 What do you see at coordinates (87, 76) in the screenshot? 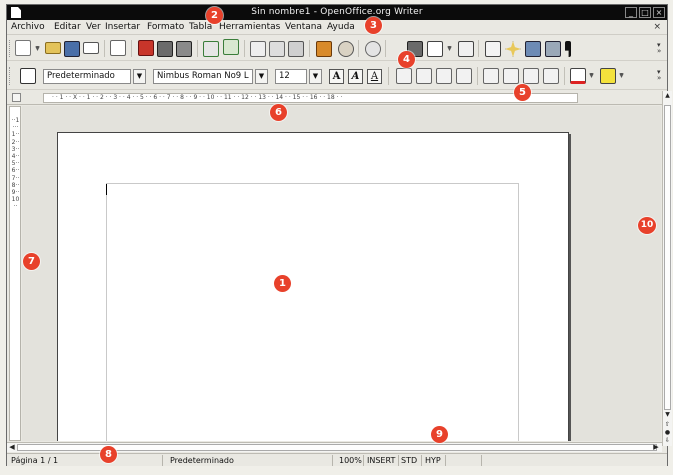
I see `paragraph-style-combo: Predeterminado` at bounding box center [87, 76].